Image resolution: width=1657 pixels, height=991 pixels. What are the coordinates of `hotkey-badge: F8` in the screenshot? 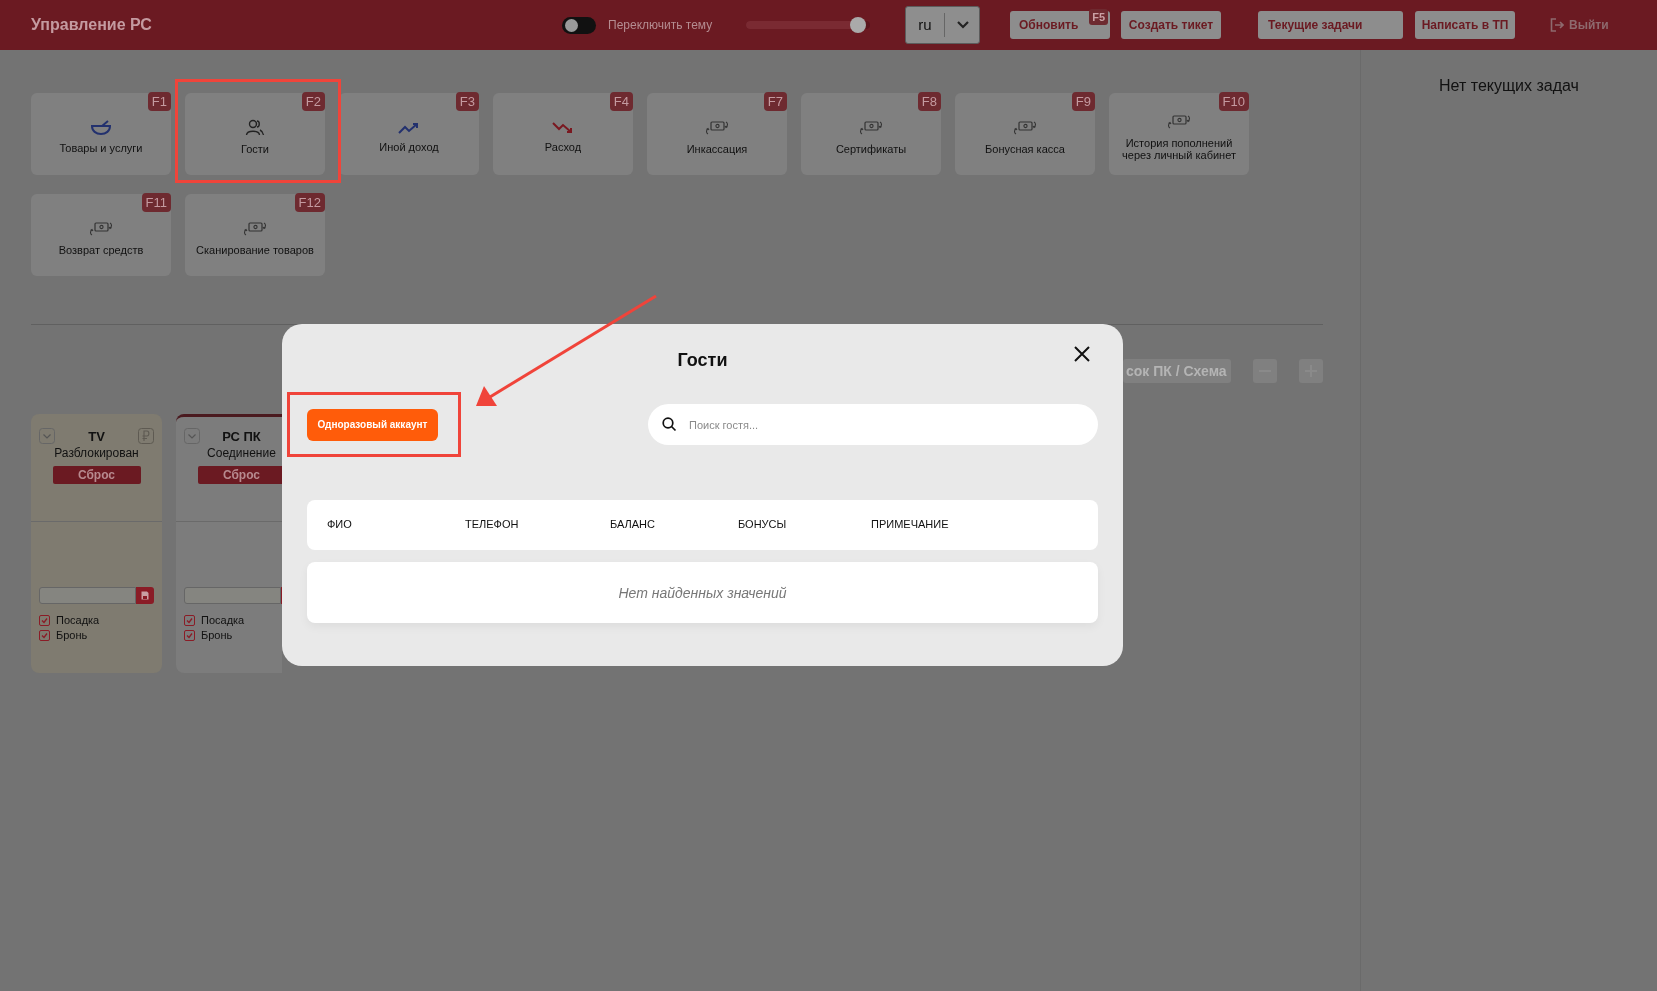 It's located at (929, 101).